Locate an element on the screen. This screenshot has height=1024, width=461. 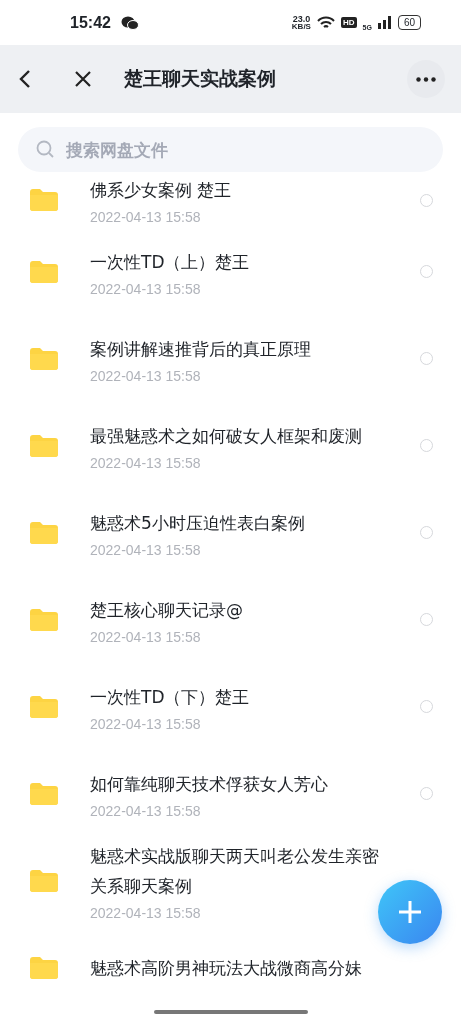
file-row: 魅惑术5小时压迫性表白案例 2022-04-13 15:58 is located at coordinates (230, 532).